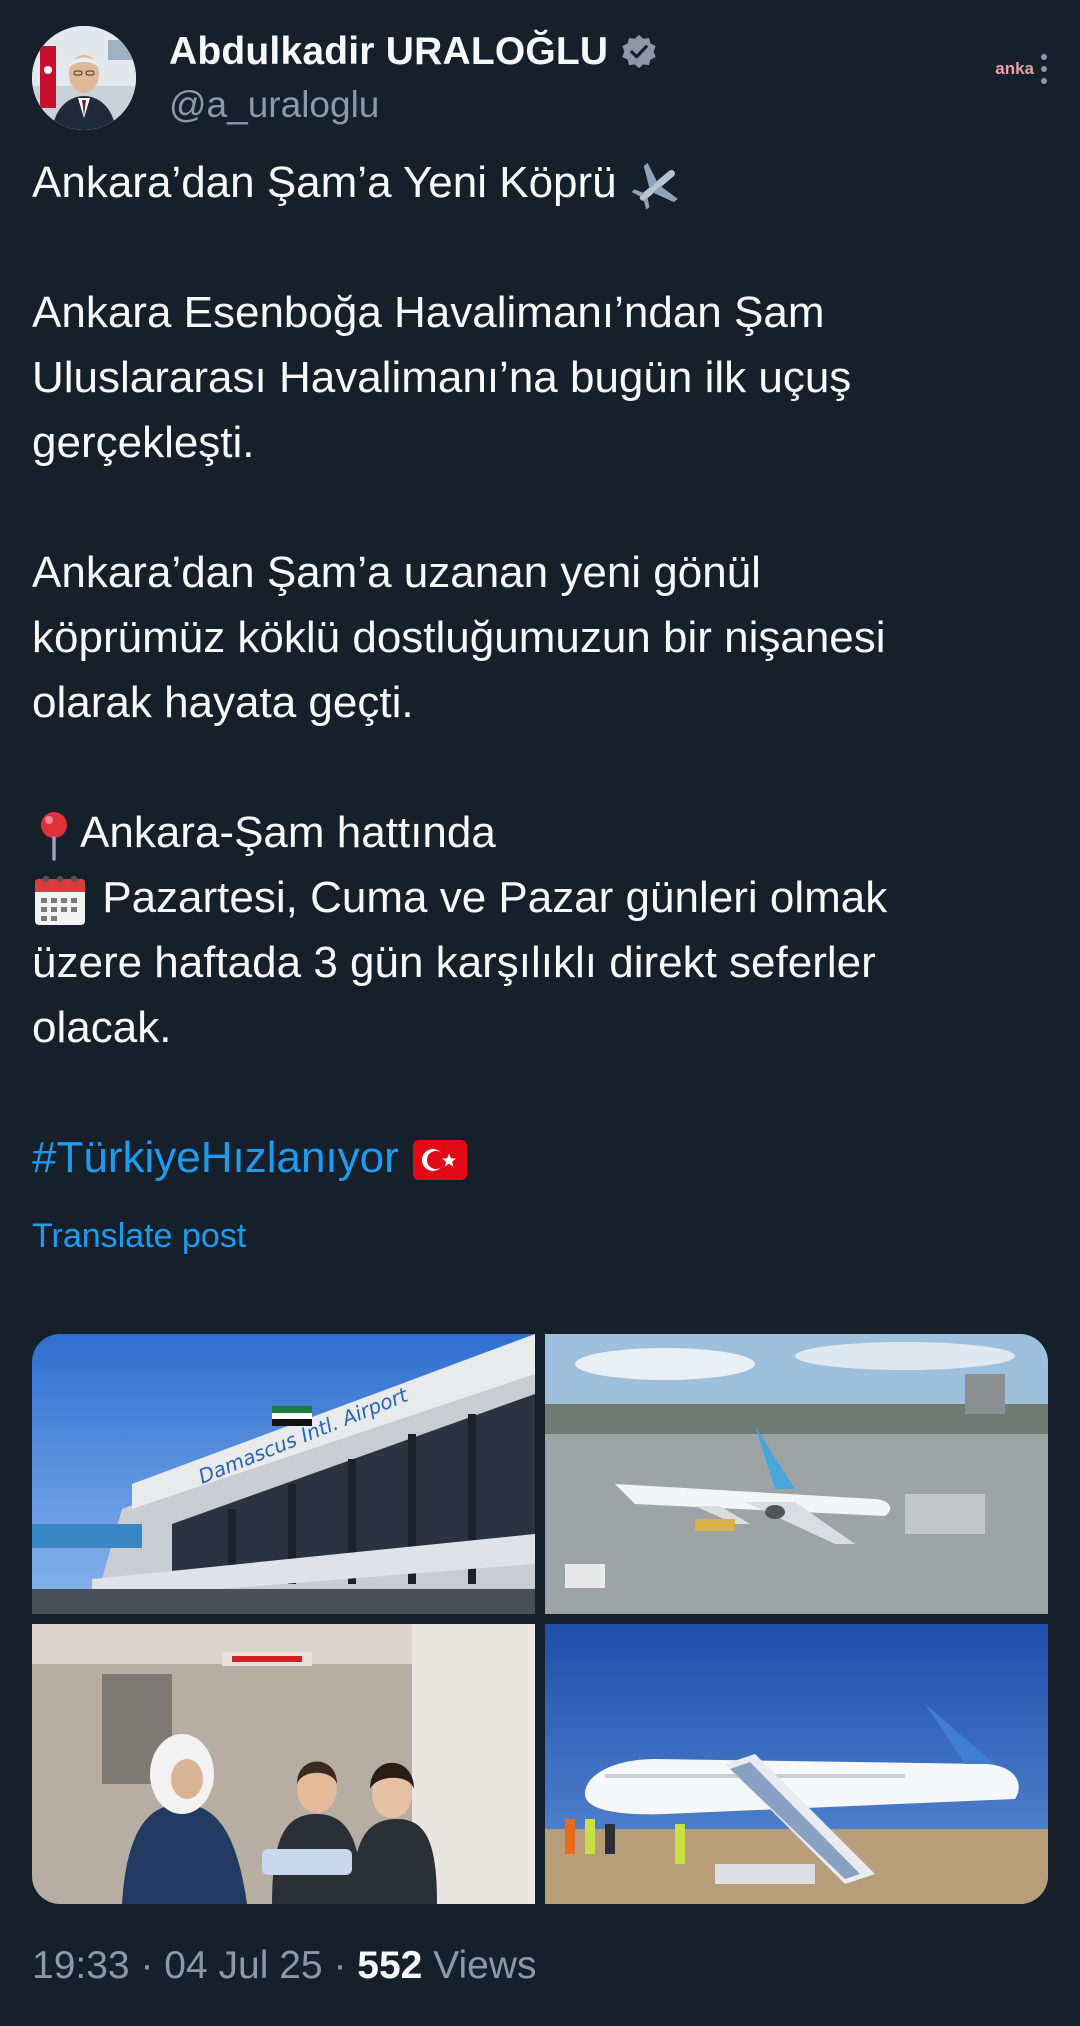 Image resolution: width=1080 pixels, height=2026 pixels. I want to click on paragraph-2-line-3: olarak hayata geçti., so click(223, 702).